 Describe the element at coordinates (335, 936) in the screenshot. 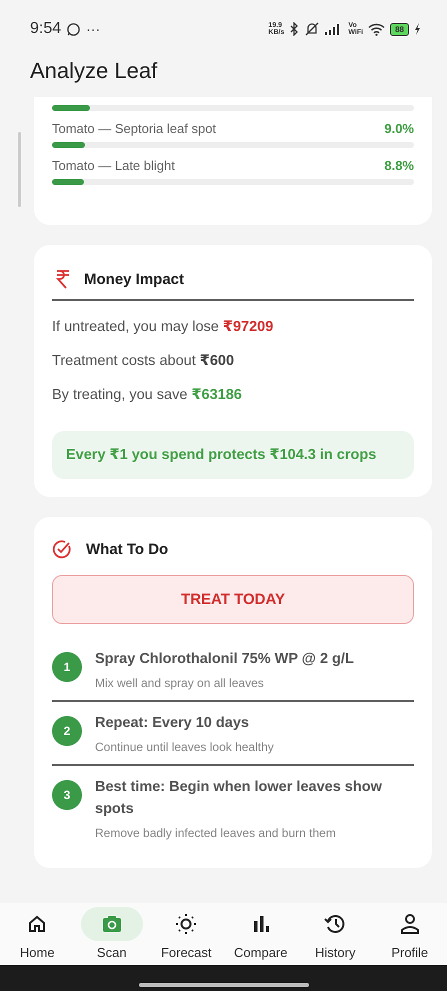

I see `nav-tab: History` at that location.